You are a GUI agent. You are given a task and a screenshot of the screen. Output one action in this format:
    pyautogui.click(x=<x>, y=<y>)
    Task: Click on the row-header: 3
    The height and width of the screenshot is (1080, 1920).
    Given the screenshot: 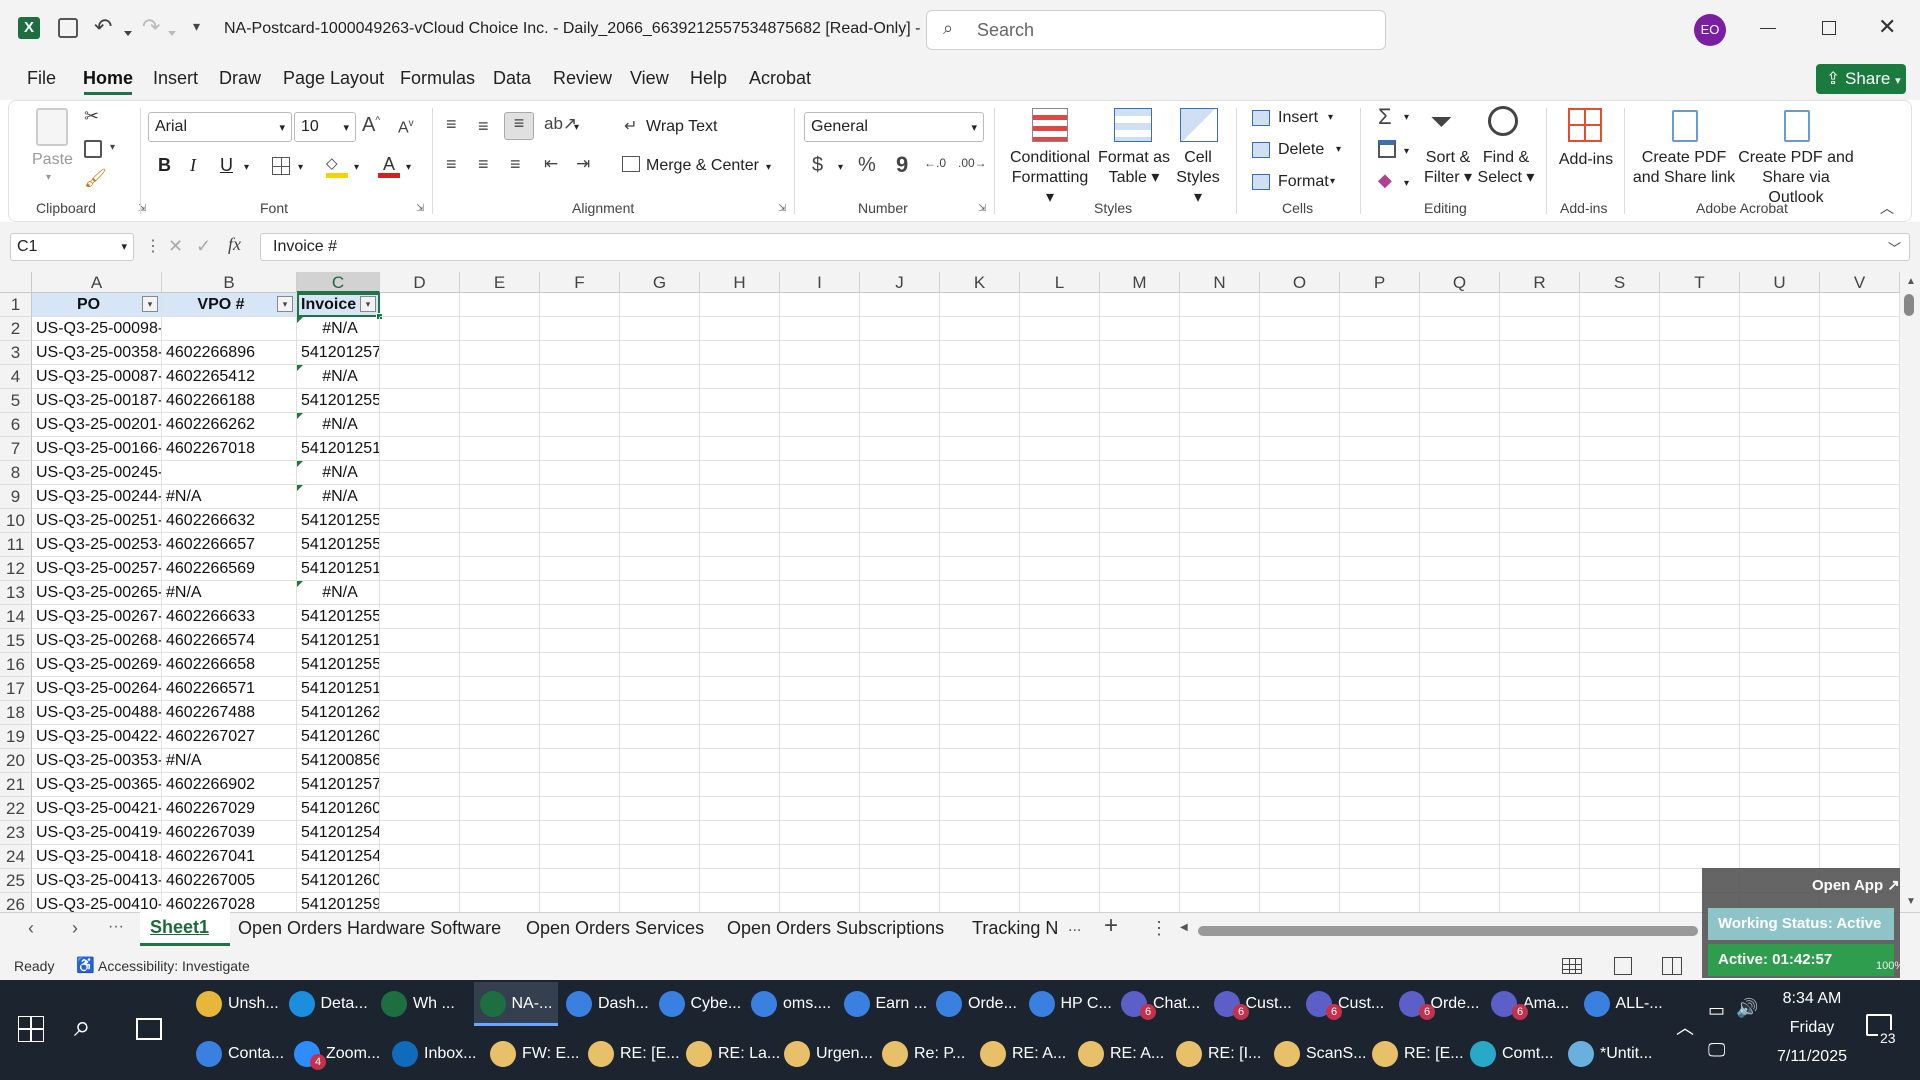 What is the action you would take?
    pyautogui.click(x=16, y=353)
    